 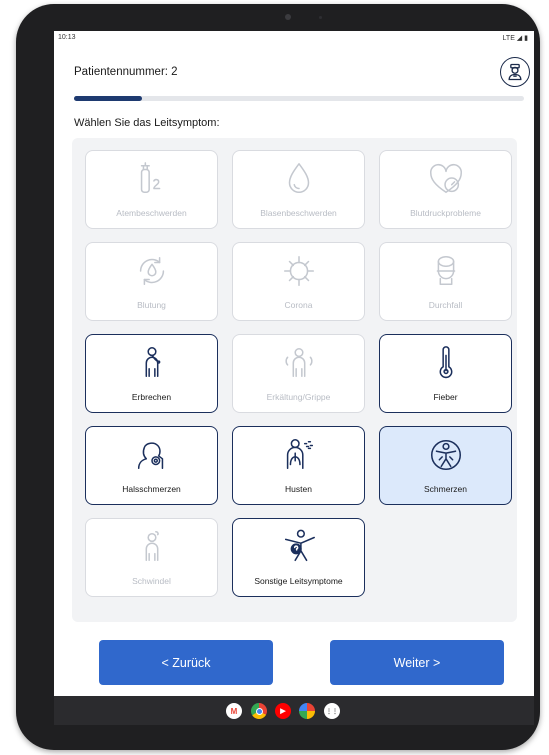 I want to click on symptom-card-erkältung-grippe: Erkältung/Grippe, so click(x=298, y=373).